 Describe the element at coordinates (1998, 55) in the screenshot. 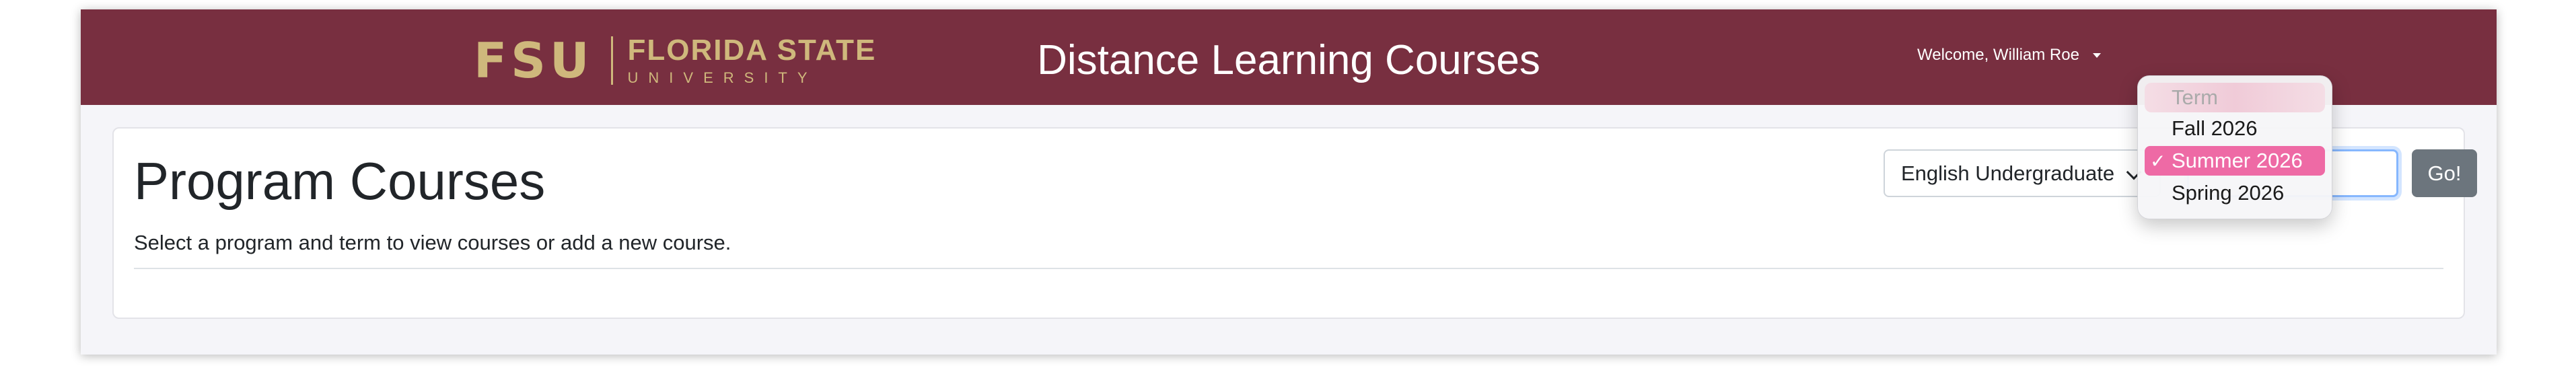

I see `user-welcome-label: Welcome, William Roe` at that location.